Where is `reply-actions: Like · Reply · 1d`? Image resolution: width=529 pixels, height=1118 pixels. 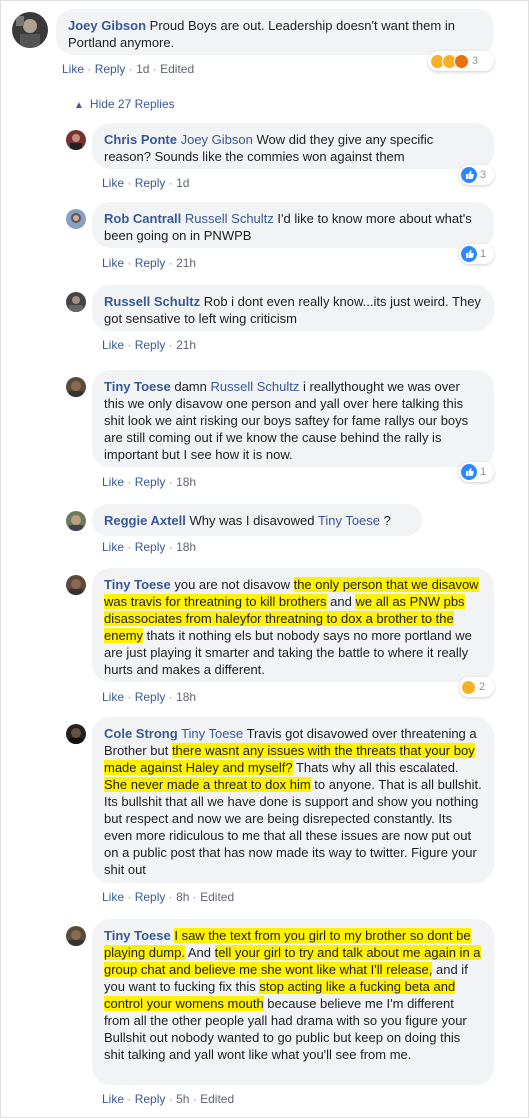 reply-actions: Like · Reply · 1d is located at coordinates (146, 183).